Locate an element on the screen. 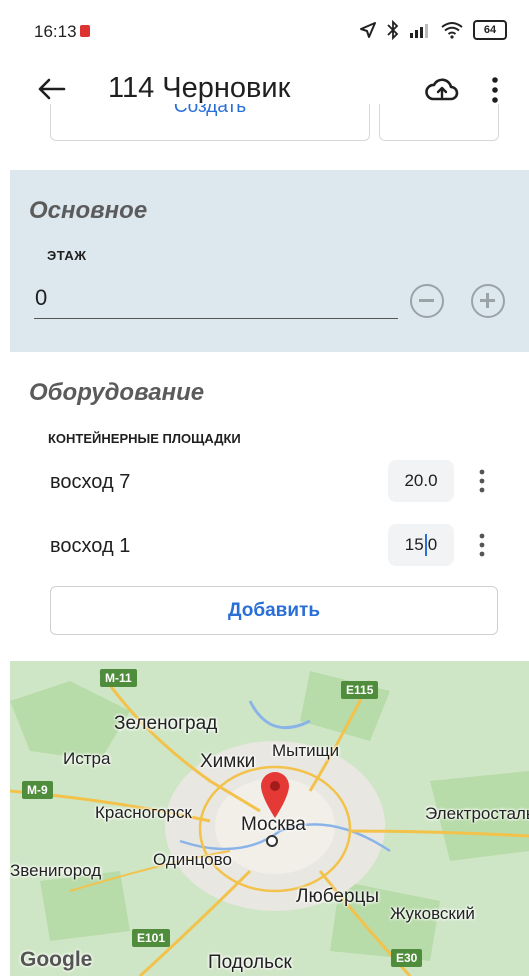 This screenshot has height=976, width=529. list-item-name: восход 7 is located at coordinates (90, 482).